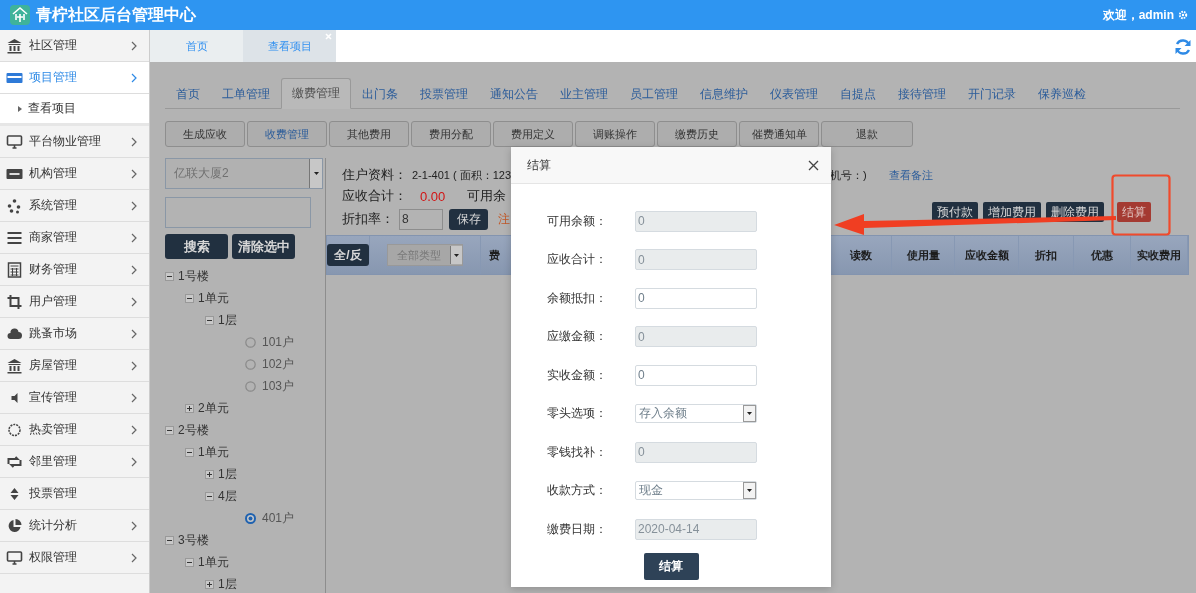 The height and width of the screenshot is (593, 1196). Describe the element at coordinates (584, 93) in the screenshot. I see `module-tab: 业主管理` at that location.